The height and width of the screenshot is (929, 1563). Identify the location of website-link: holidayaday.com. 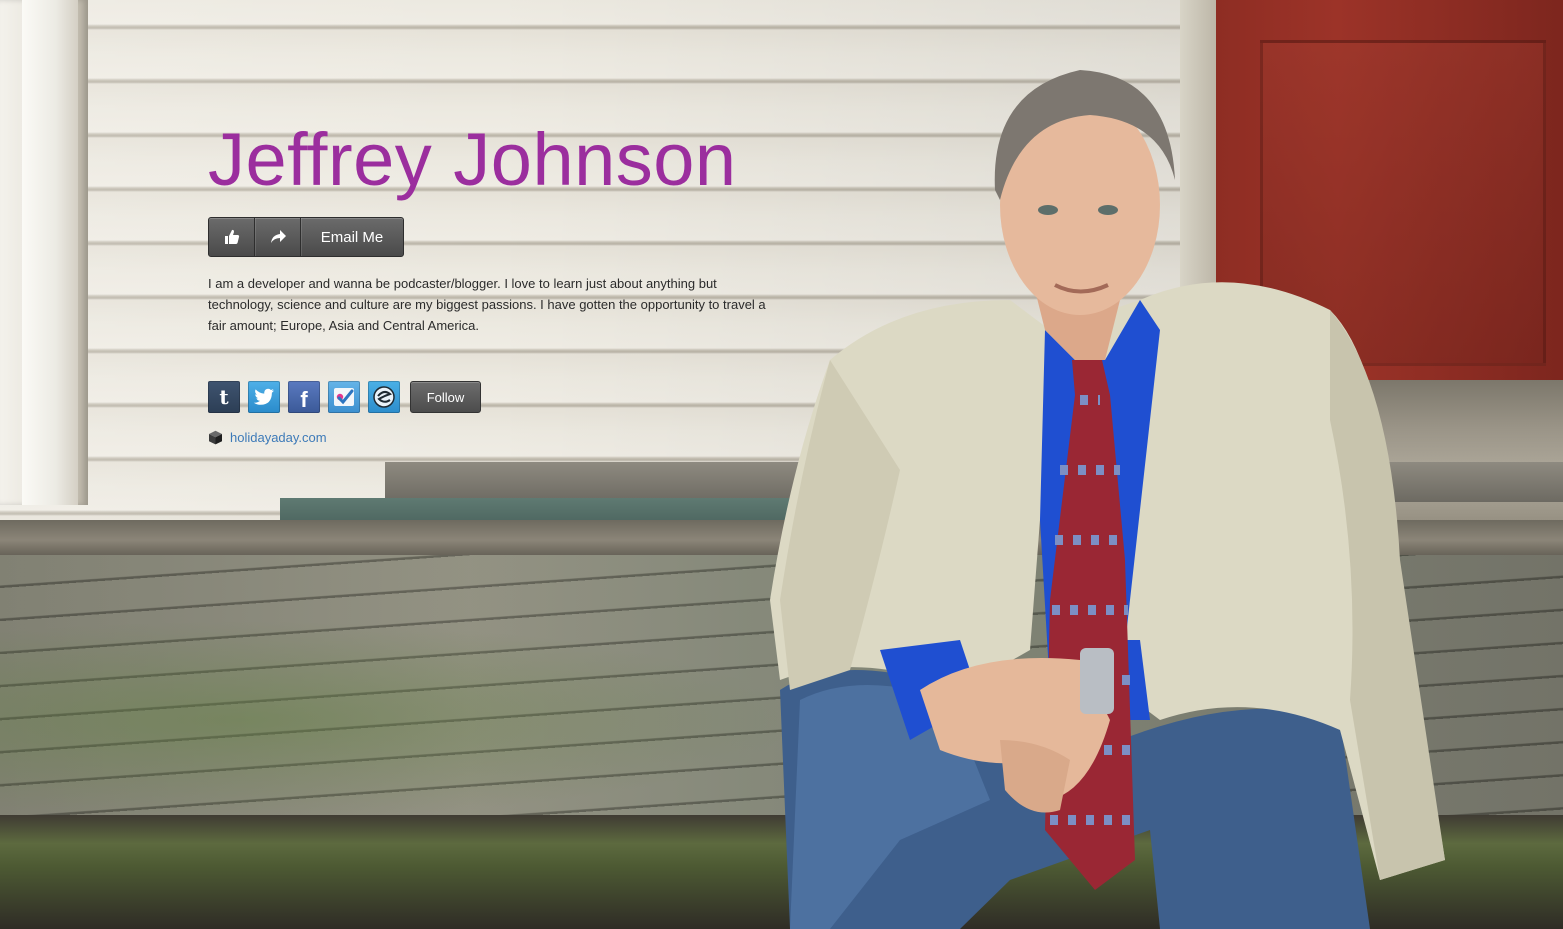
(278, 437).